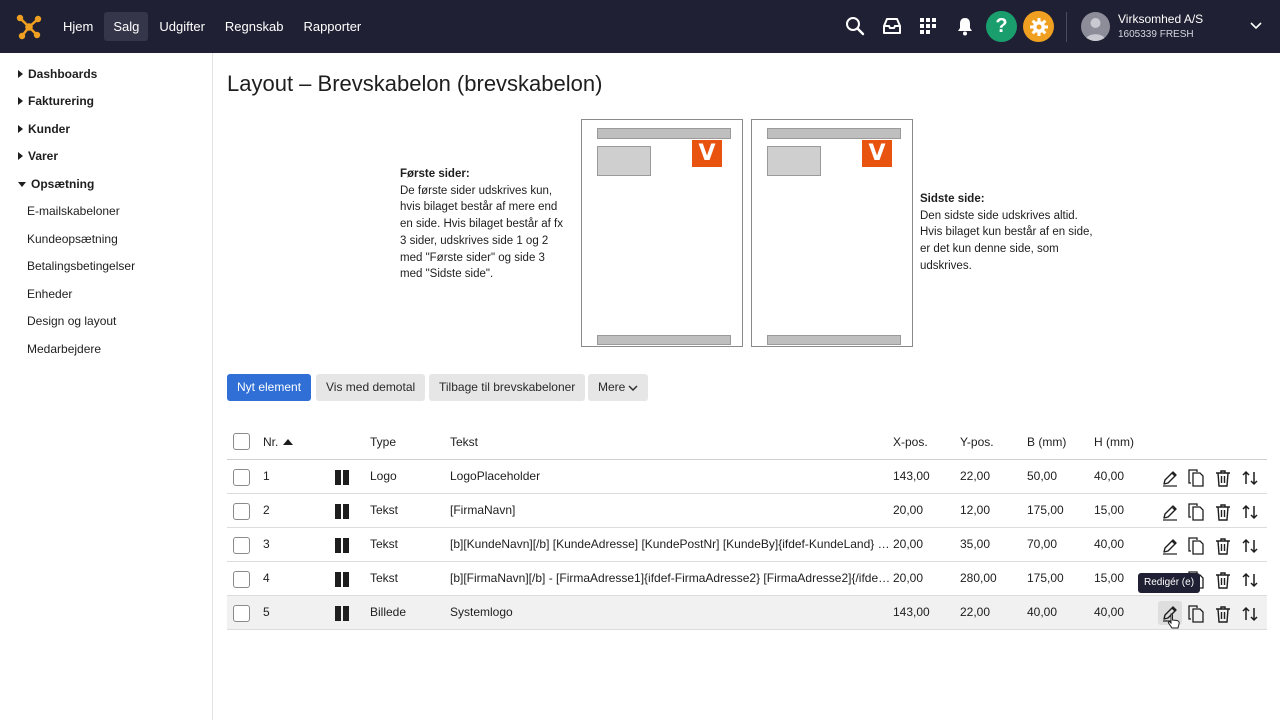 The height and width of the screenshot is (720, 1280). What do you see at coordinates (892, 26) in the screenshot?
I see `inbox-icon` at bounding box center [892, 26].